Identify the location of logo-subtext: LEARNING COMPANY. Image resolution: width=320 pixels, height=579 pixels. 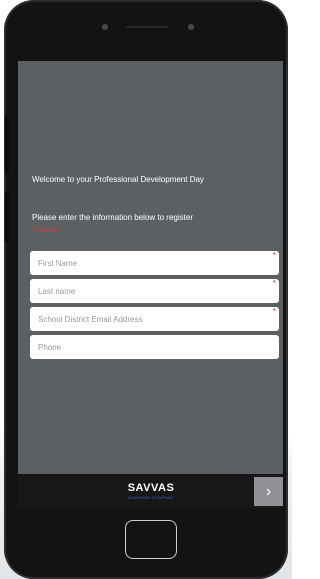
(151, 497).